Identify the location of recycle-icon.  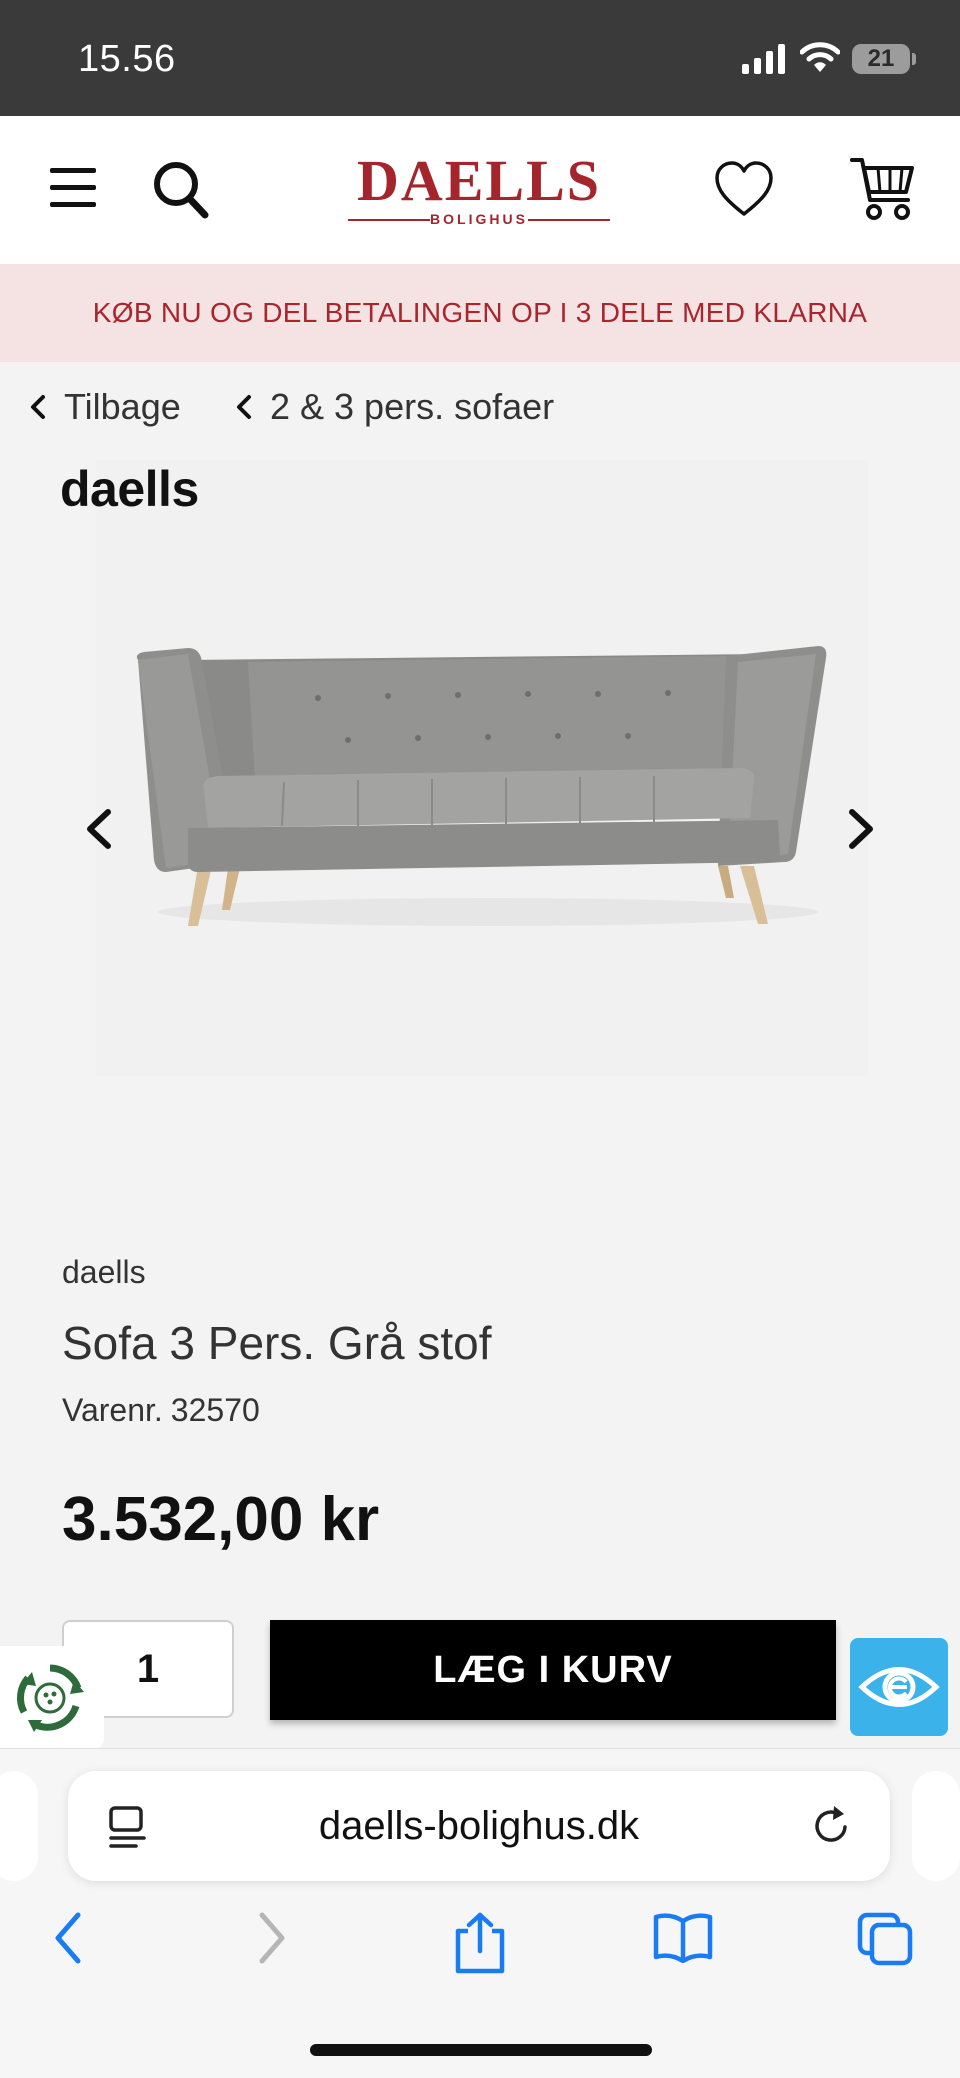
(50, 1698).